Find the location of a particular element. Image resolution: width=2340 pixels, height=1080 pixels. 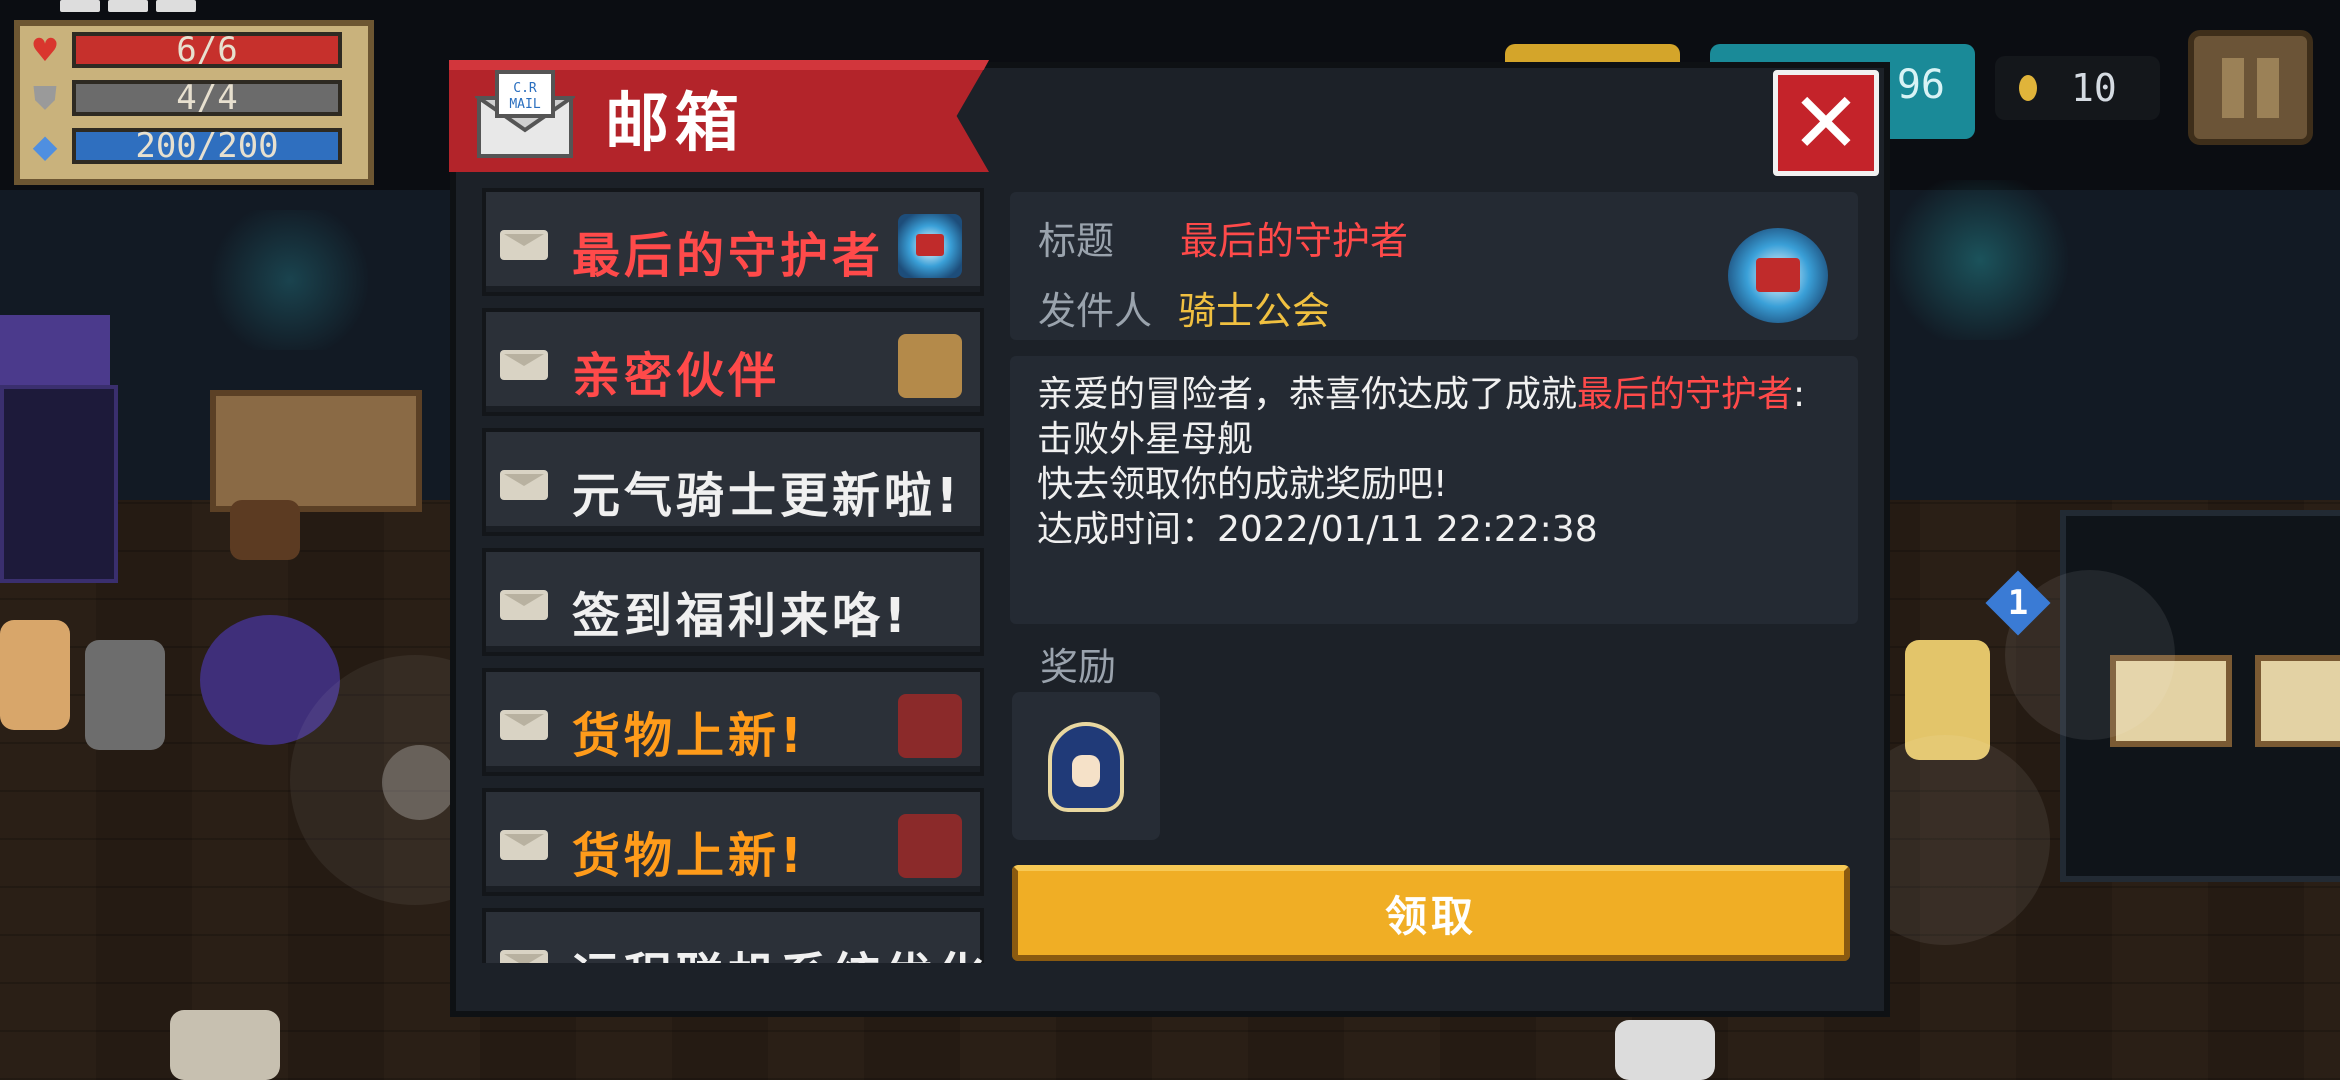

hp-bar: 6/6 is located at coordinates (207, 50).